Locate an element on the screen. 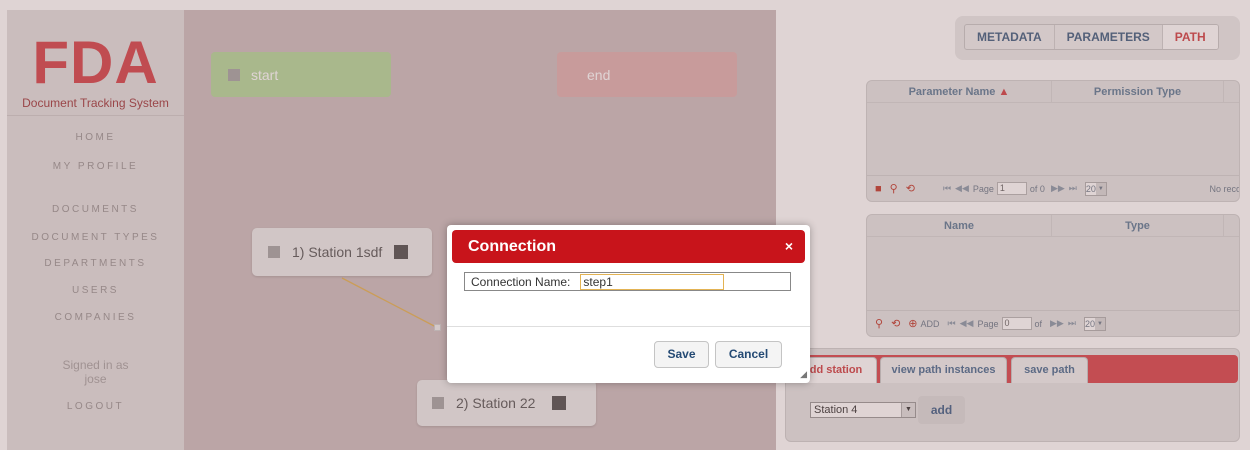 Image resolution: width=1250 pixels, height=450 pixels. dialog-divider is located at coordinates (628, 326).